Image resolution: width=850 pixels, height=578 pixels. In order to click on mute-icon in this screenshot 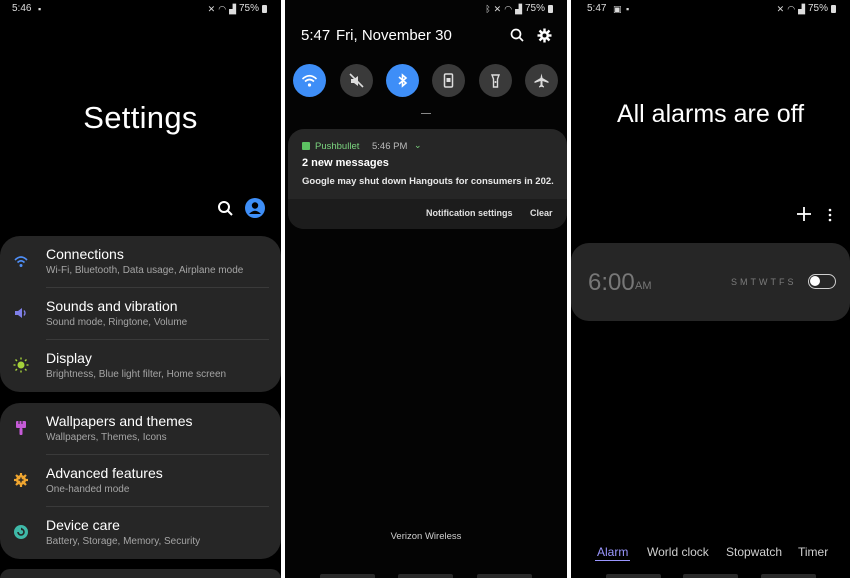, I will do `click(356, 80)`.